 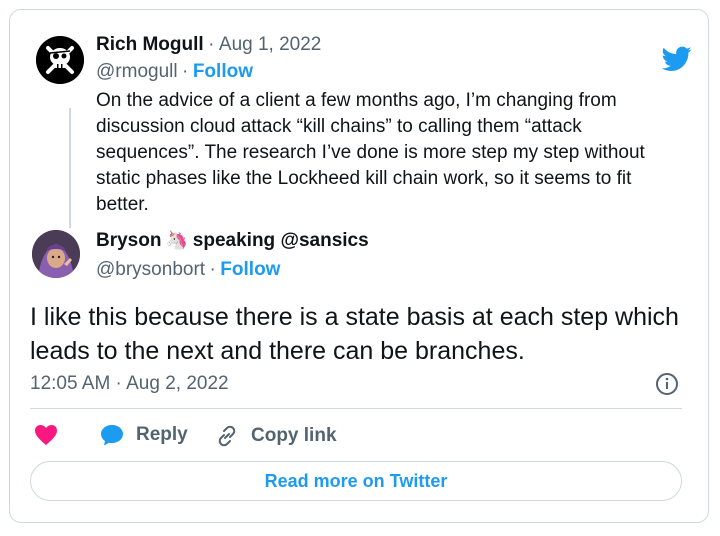 I want to click on main-author-name: Bryson, so click(x=128, y=240).